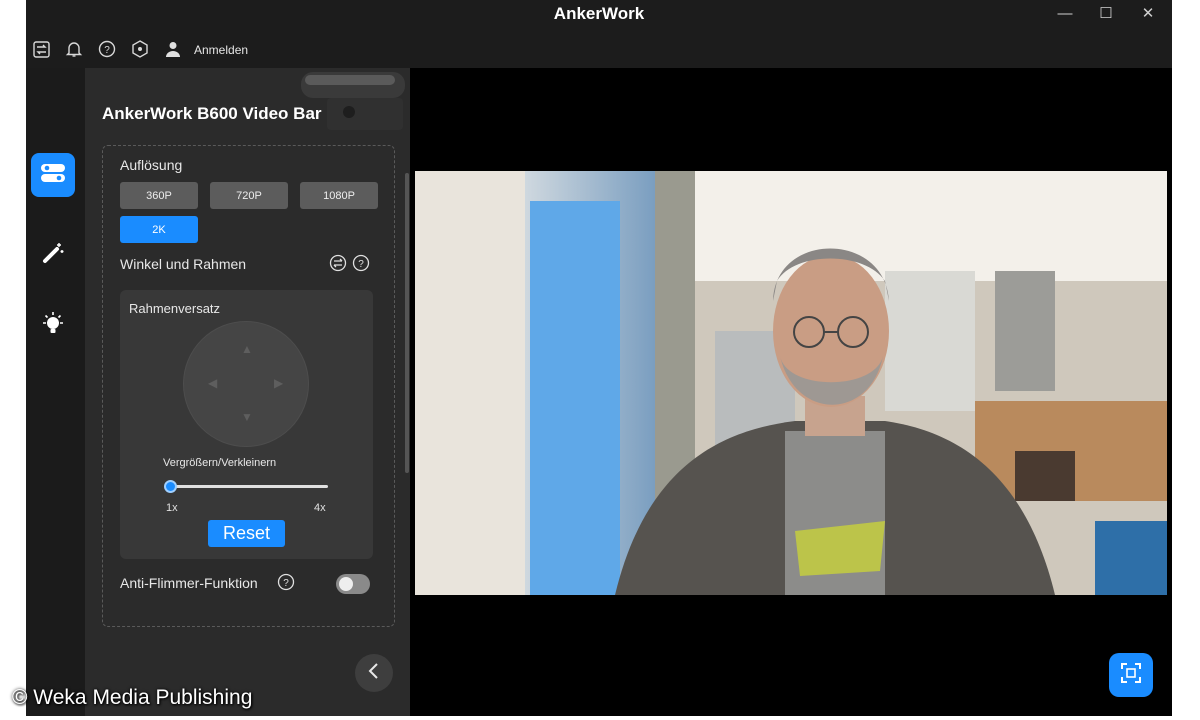 The image size is (1200, 720). I want to click on settings-toggle-icon, so click(53, 175).